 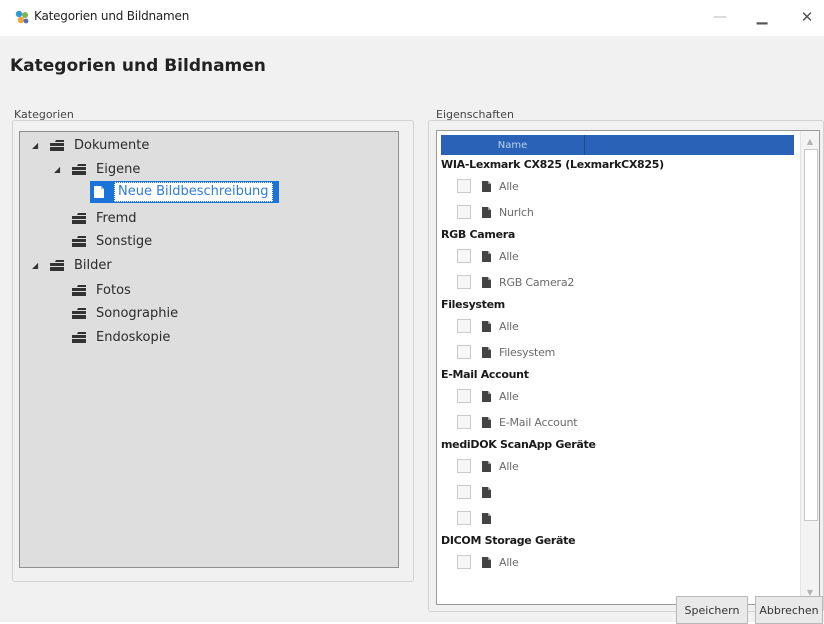 What do you see at coordinates (478, 234) in the screenshot?
I see `property-group-title: RGB Camera` at bounding box center [478, 234].